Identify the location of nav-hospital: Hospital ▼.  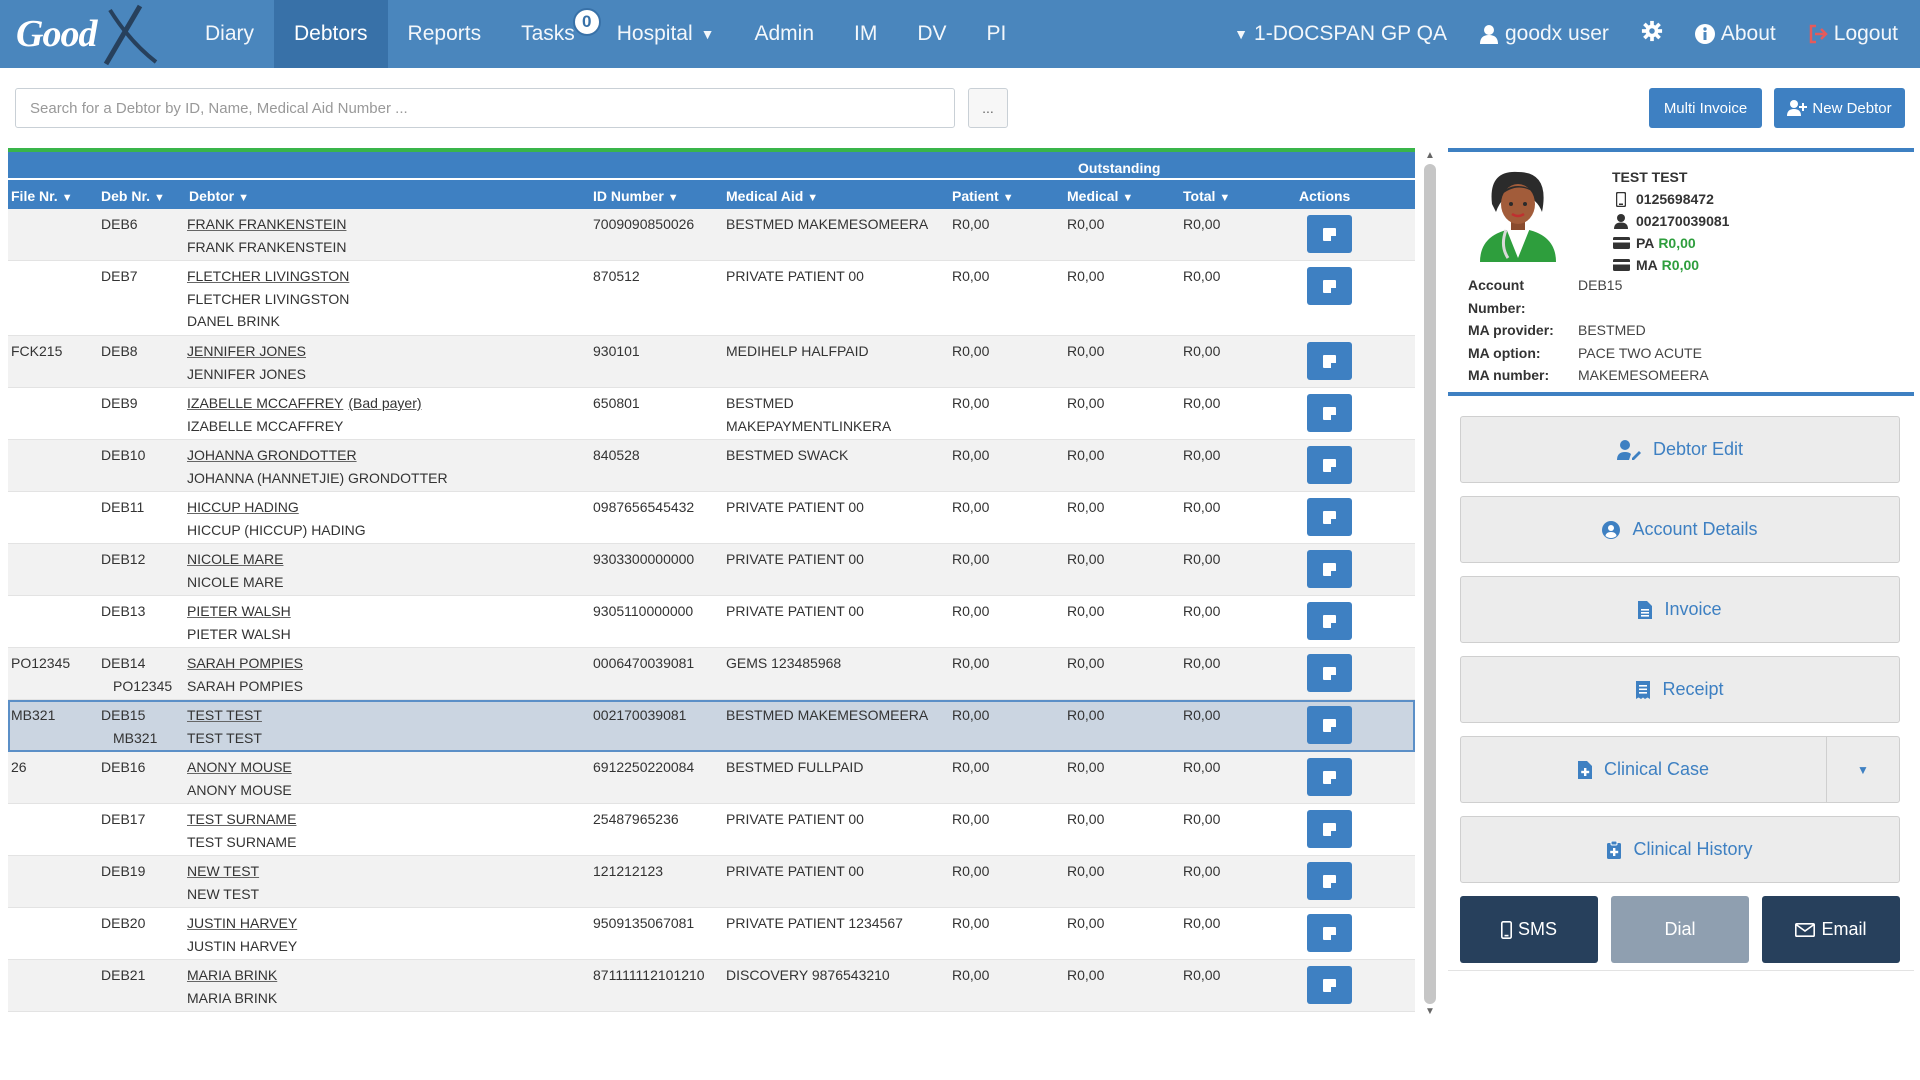
(665, 34).